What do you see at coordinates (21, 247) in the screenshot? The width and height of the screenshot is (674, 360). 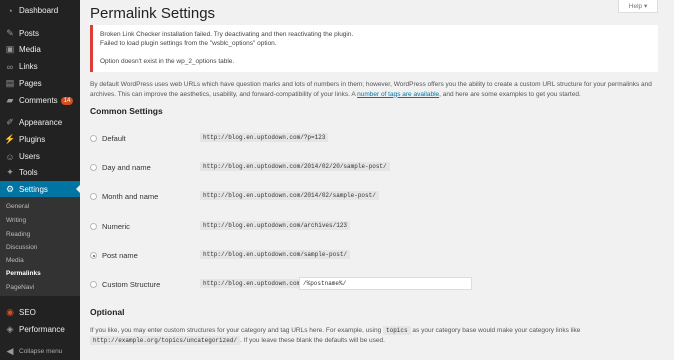 I see `submenu-discussion: Discussion` at bounding box center [21, 247].